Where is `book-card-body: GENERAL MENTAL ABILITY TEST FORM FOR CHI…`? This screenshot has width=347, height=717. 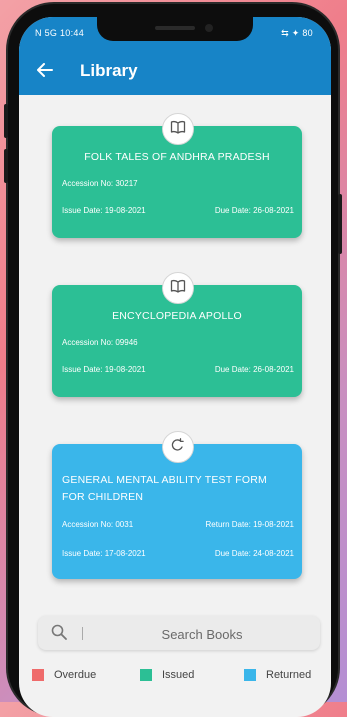
book-card-body: GENERAL MENTAL ABILITY TEST FORM FOR CHI… is located at coordinates (177, 511).